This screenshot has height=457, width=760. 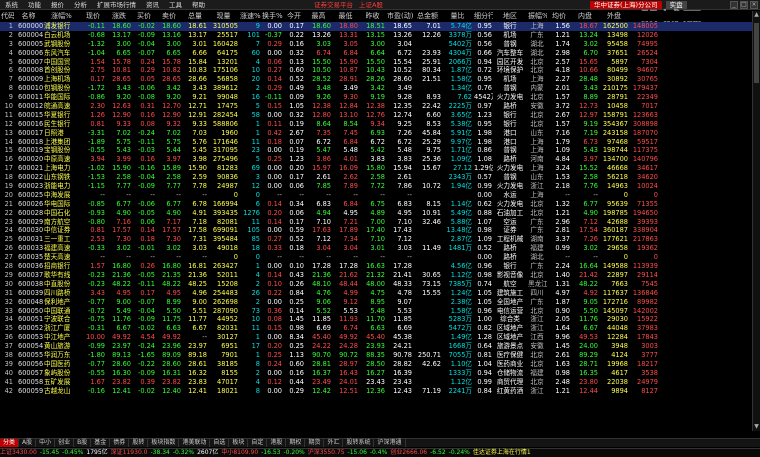 I want to click on menu-item-5: 资讯, so click(x=152, y=5).